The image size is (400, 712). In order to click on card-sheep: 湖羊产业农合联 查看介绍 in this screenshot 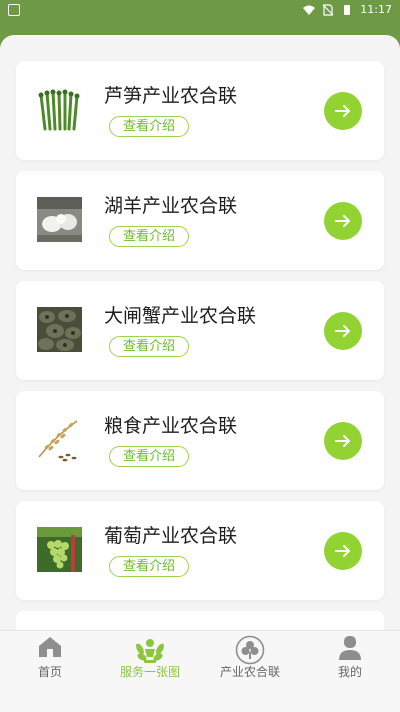, I will do `click(200, 220)`.